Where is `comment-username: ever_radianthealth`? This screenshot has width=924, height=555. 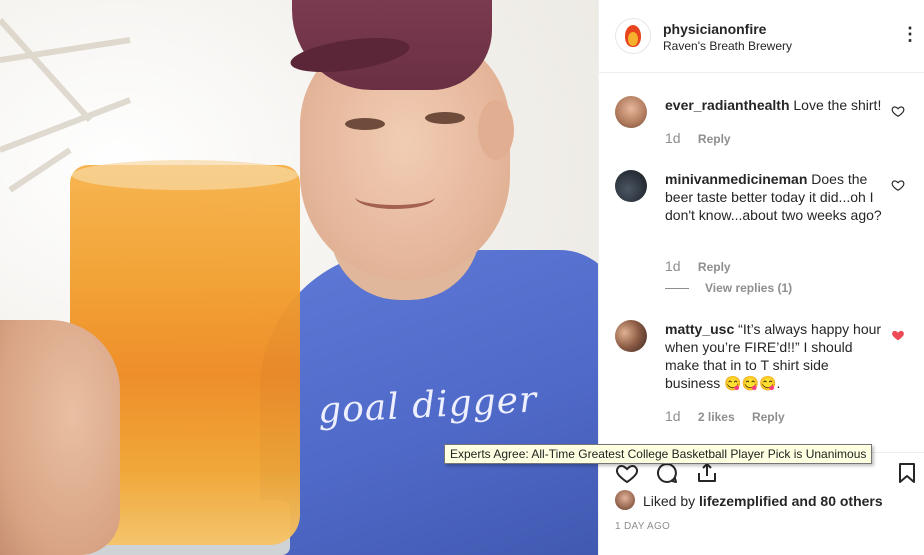 comment-username: ever_radianthealth is located at coordinates (727, 105).